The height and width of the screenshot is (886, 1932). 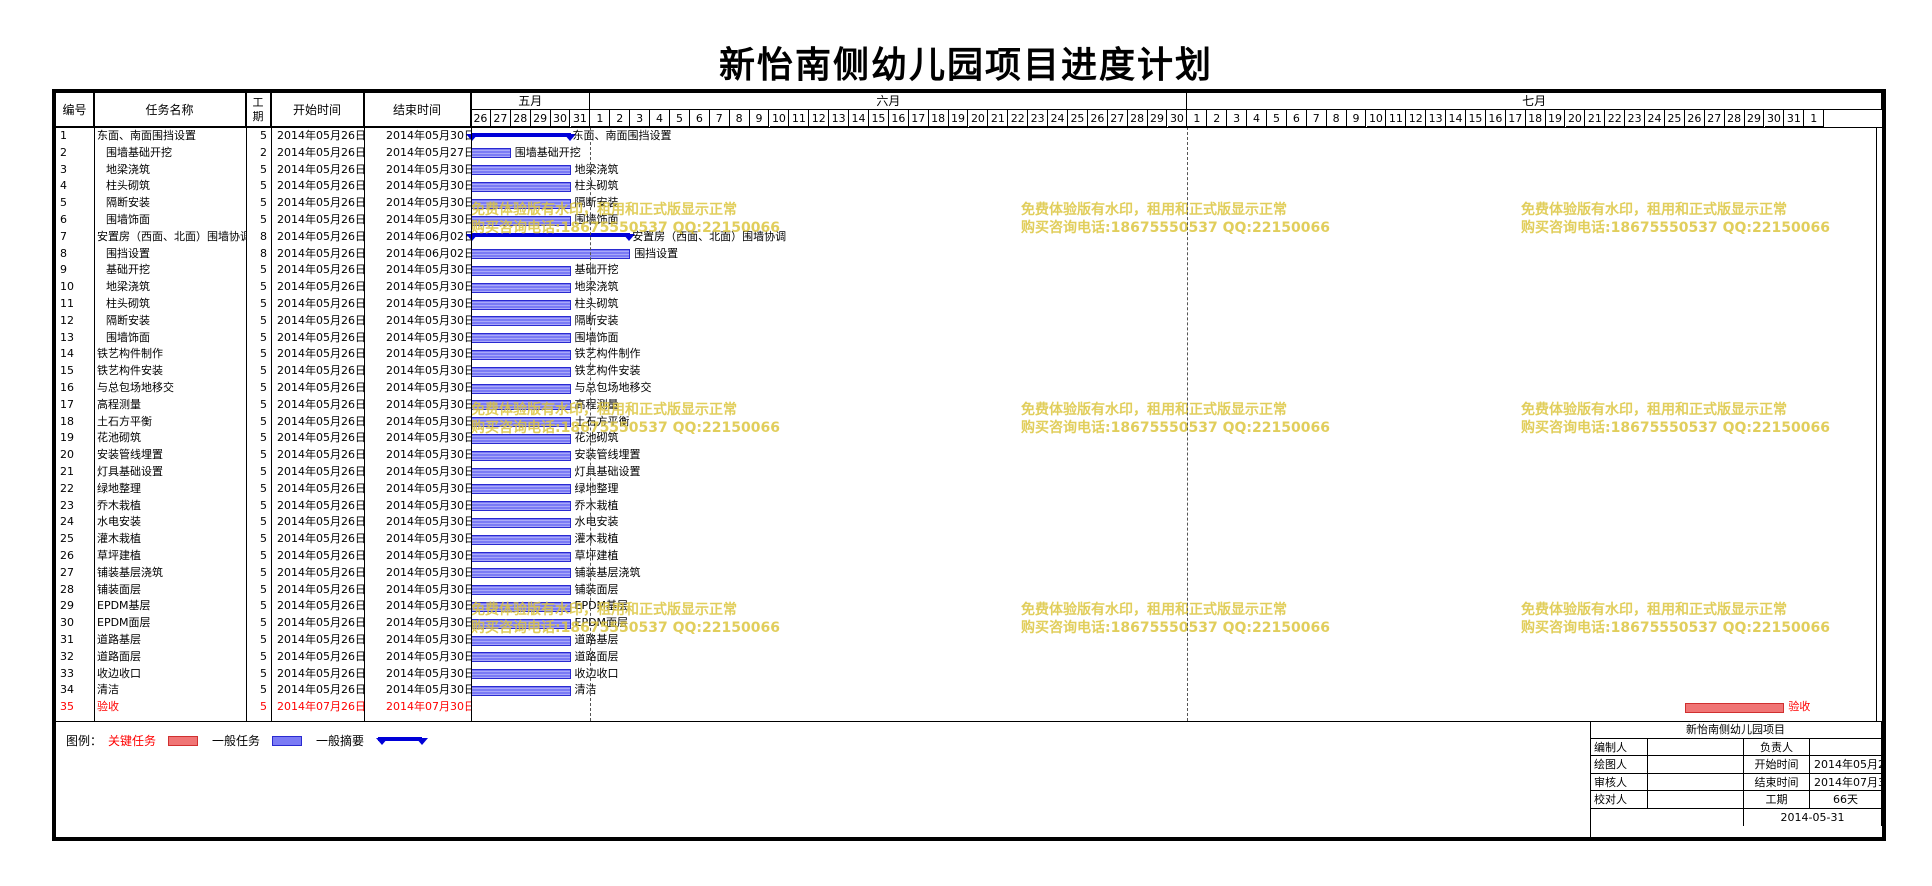 What do you see at coordinates (67, 421) in the screenshot?
I see `task-id: 18` at bounding box center [67, 421].